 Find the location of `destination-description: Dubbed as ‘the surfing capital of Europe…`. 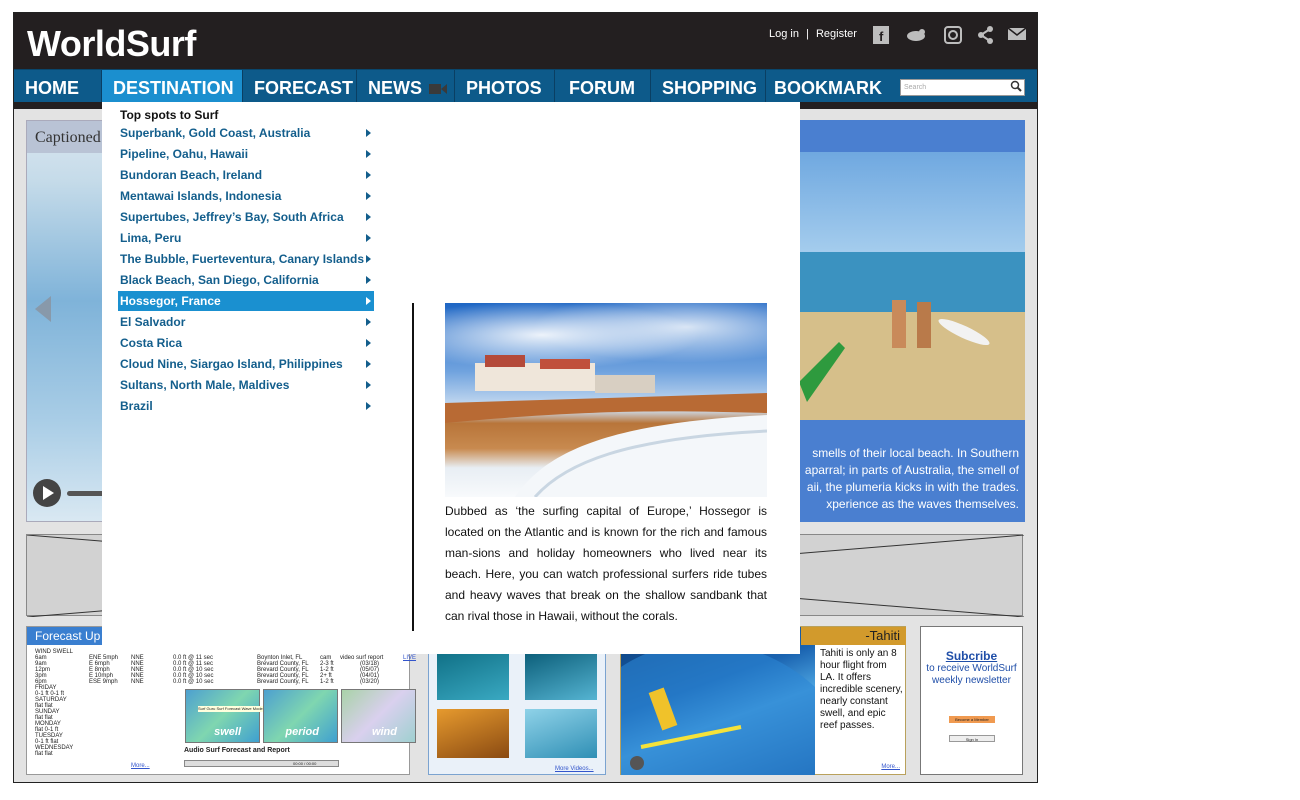

destination-description: Dubbed as ‘the surfing capital of Europe… is located at coordinates (606, 563).